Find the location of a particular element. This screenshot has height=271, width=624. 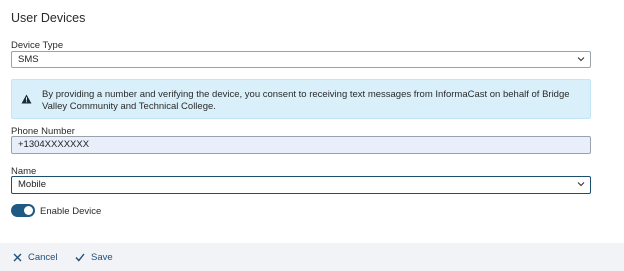

name-value: Mobile is located at coordinates (32, 184).